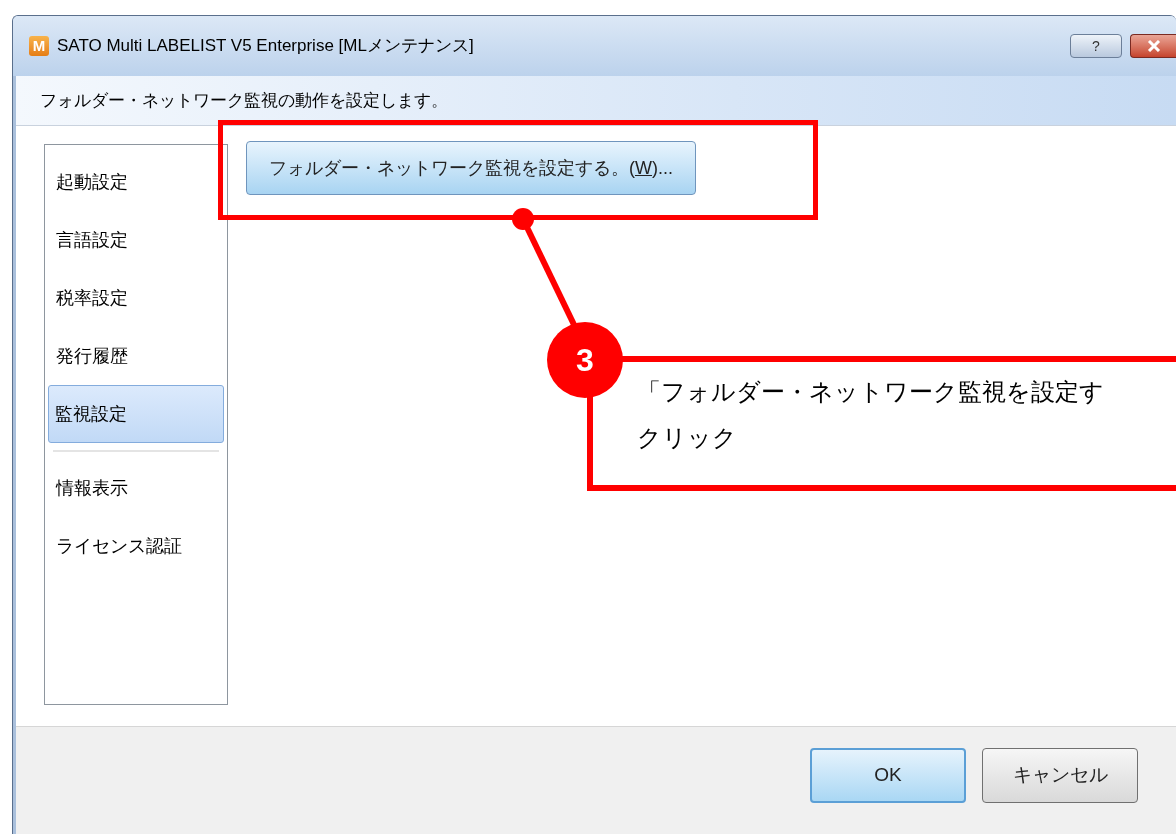  I want to click on sidebar-item: 起動設定, so click(136, 182).